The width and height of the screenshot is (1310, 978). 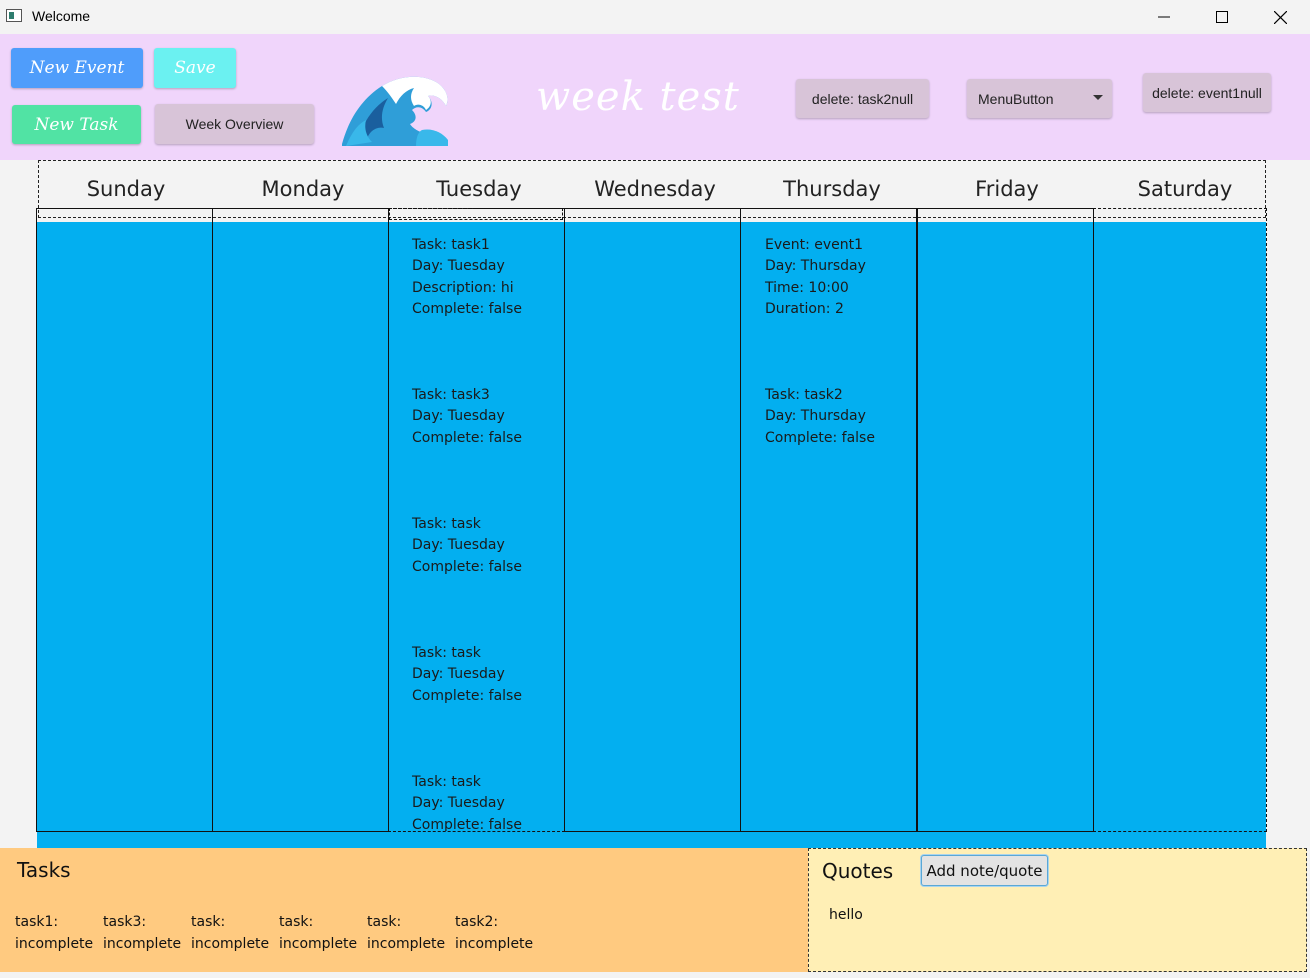 I want to click on delete-event-button: delete: event1null, so click(x=1207, y=92).